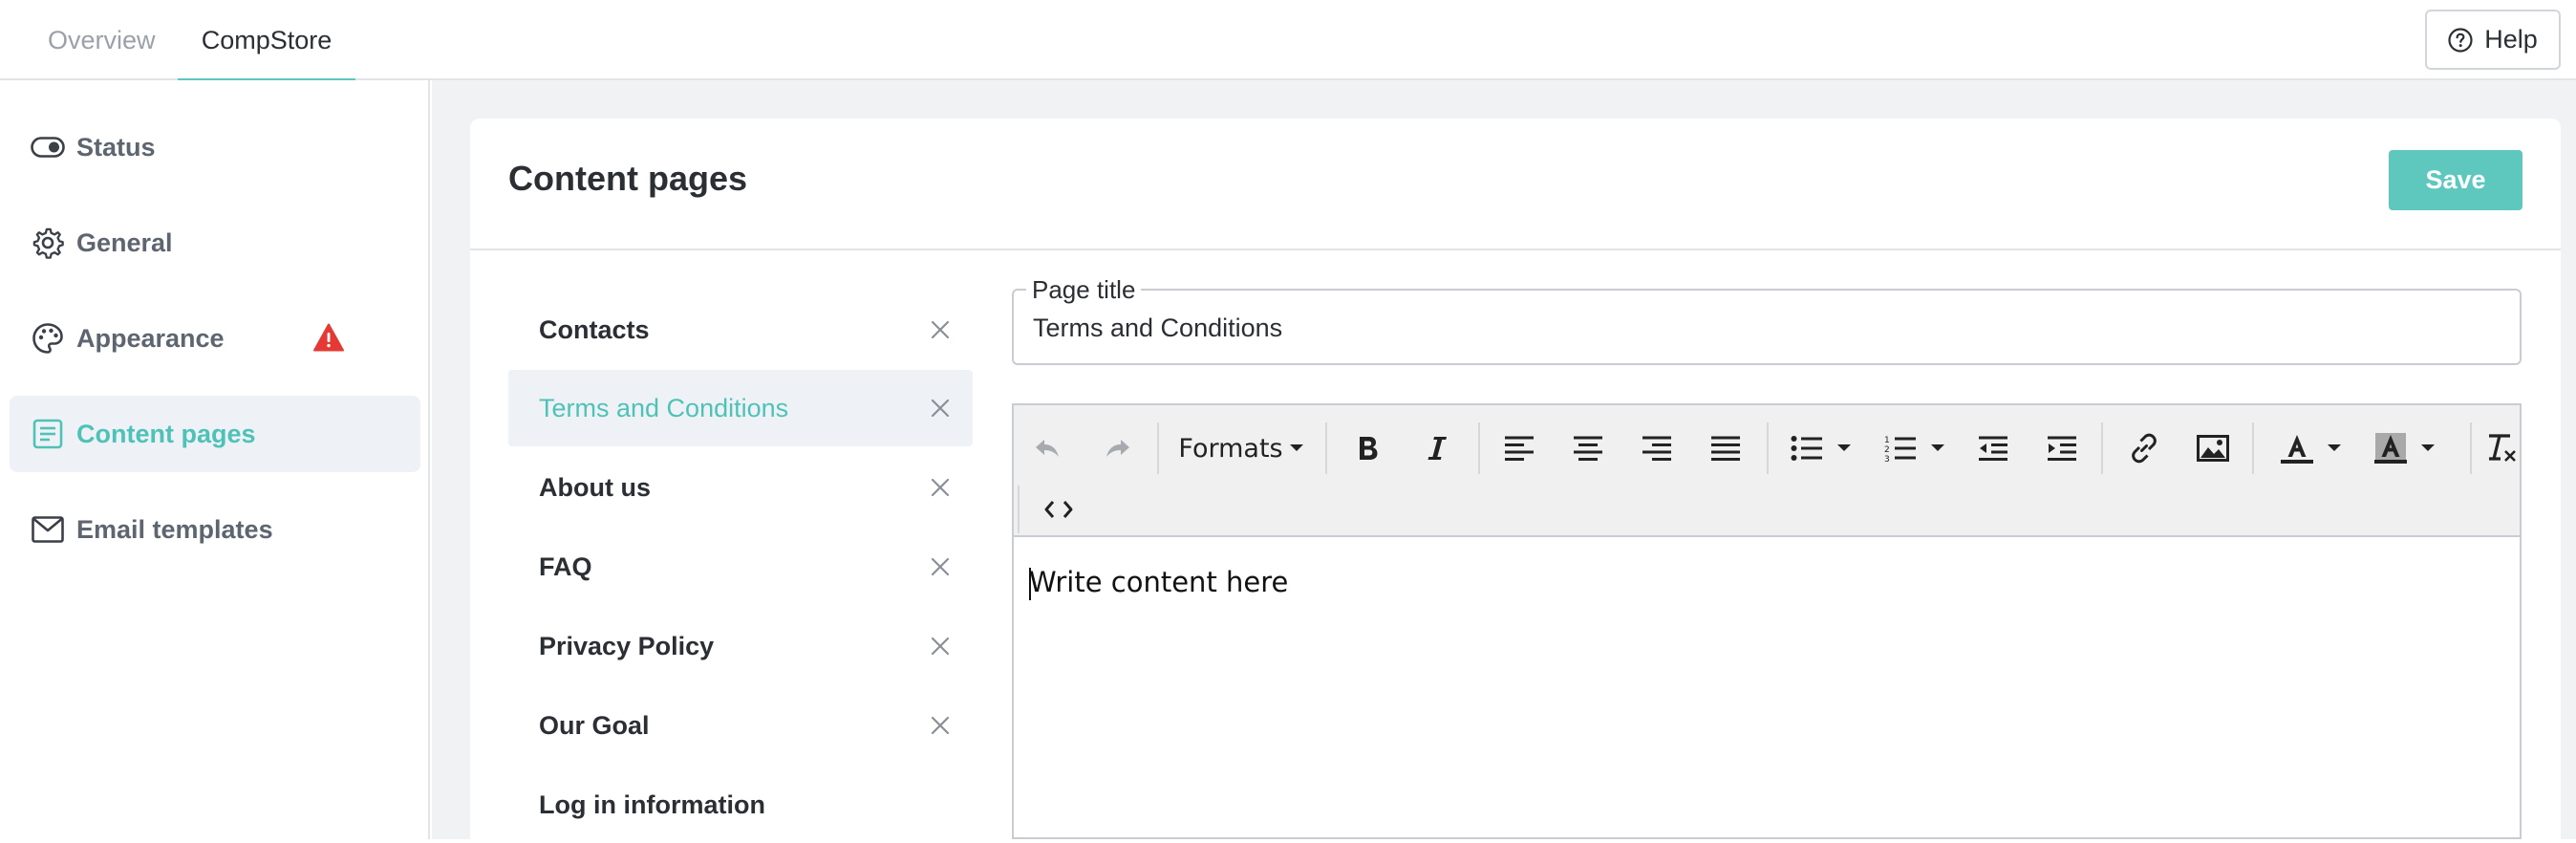 The width and height of the screenshot is (2576, 843). What do you see at coordinates (1887, 450) in the screenshot?
I see `svg-text: 2` at bounding box center [1887, 450].